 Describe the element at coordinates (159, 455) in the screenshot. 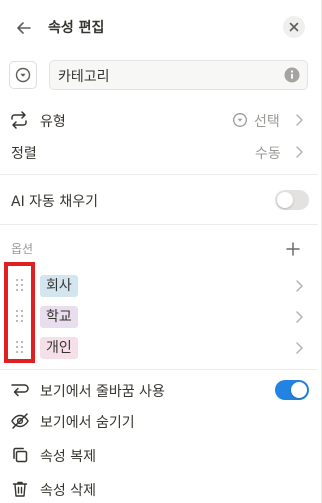

I see `duplicate-property-row: 속성 복제` at that location.